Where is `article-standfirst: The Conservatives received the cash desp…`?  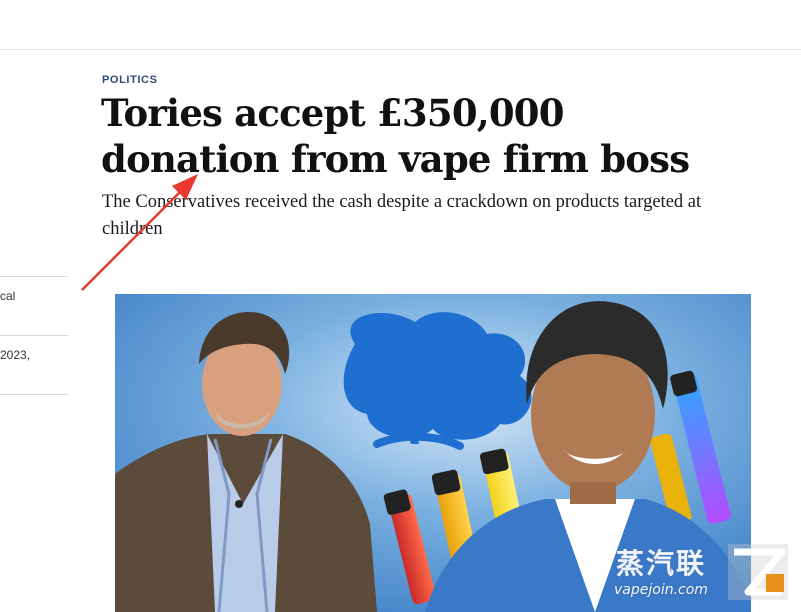 article-standfirst: The Conservatives received the cash desp… is located at coordinates (402, 215).